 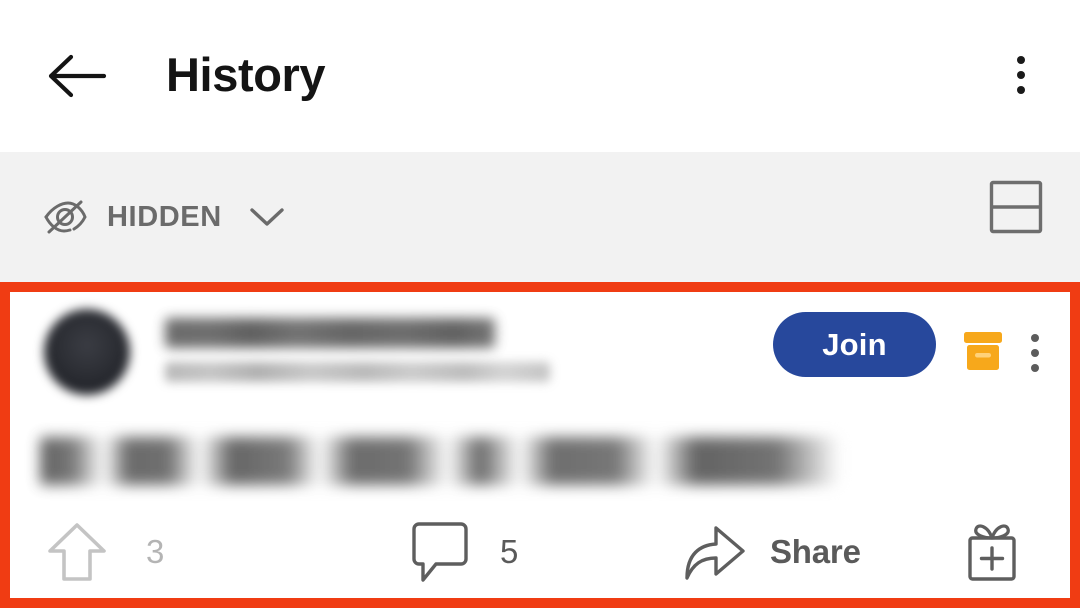 I want to click on eye-off-icon, so click(x=65, y=217).